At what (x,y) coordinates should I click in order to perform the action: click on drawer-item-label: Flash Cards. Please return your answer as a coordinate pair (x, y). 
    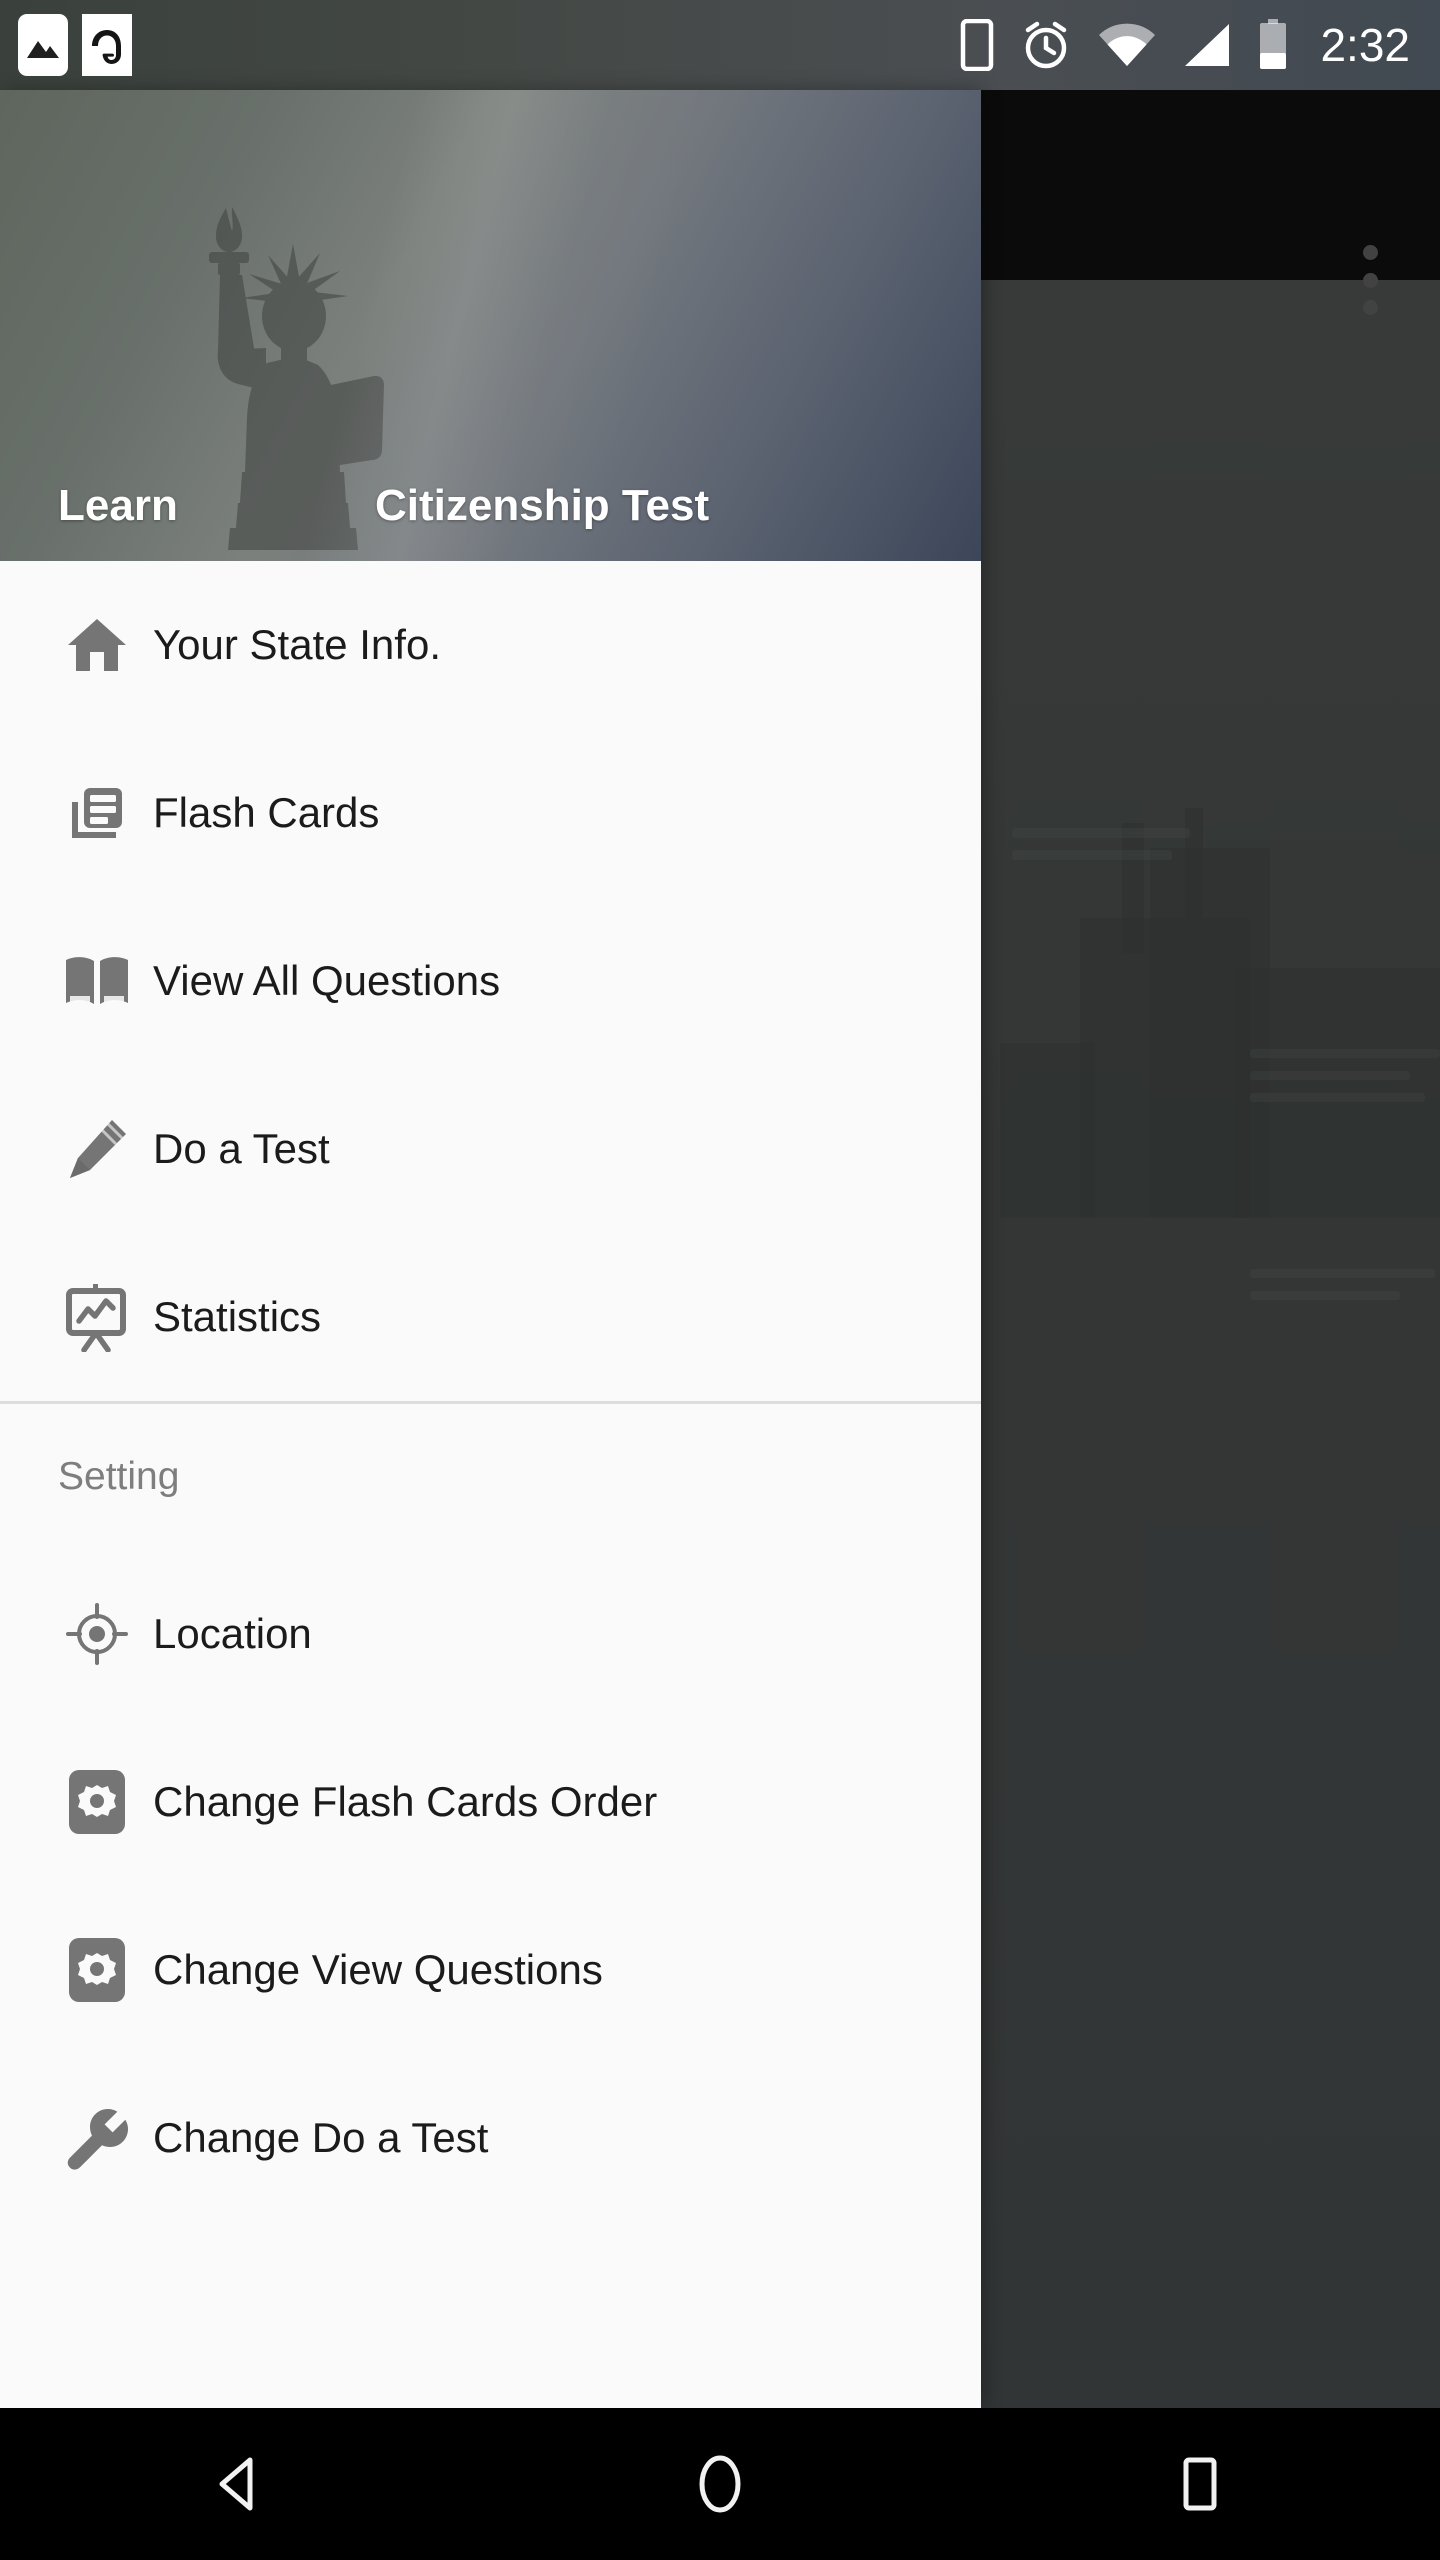
    Looking at the image, I should click on (266, 812).